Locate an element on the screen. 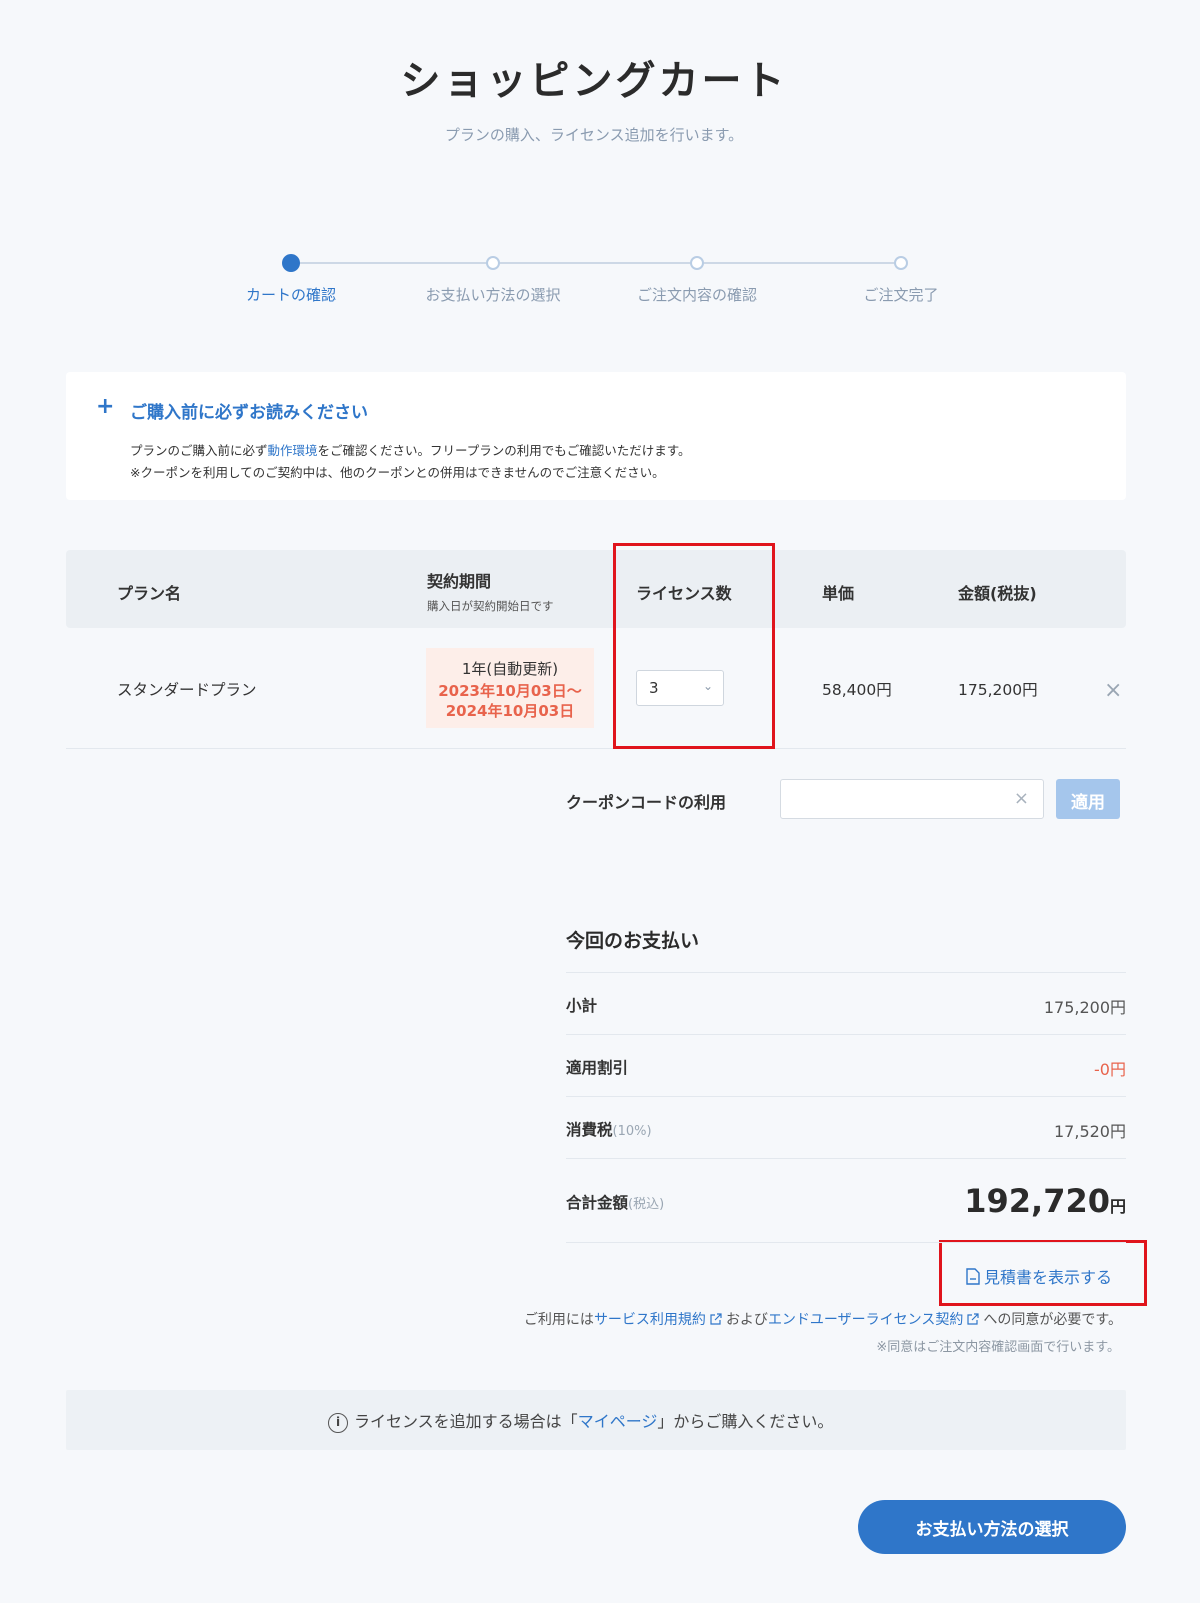 The image size is (1200, 1603). total-label-text: 合計金額 is located at coordinates (597, 1203).